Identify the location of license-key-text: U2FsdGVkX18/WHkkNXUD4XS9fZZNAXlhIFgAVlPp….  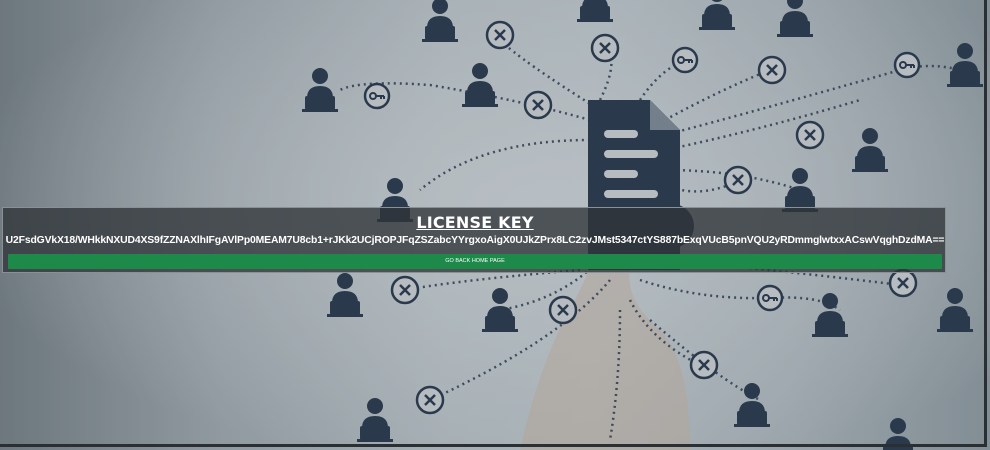
(475, 240).